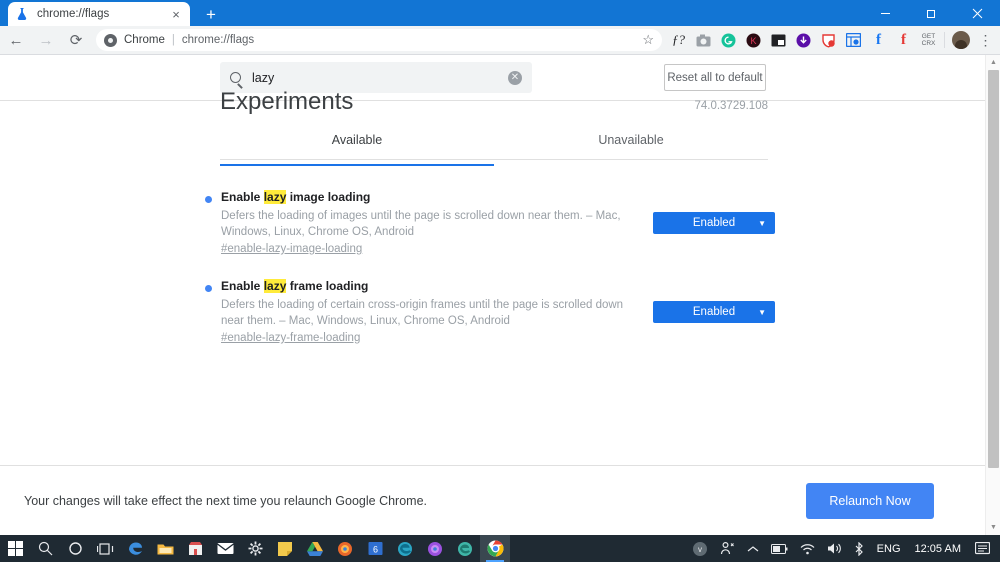  I want to click on action-center-icon, so click(982, 548).